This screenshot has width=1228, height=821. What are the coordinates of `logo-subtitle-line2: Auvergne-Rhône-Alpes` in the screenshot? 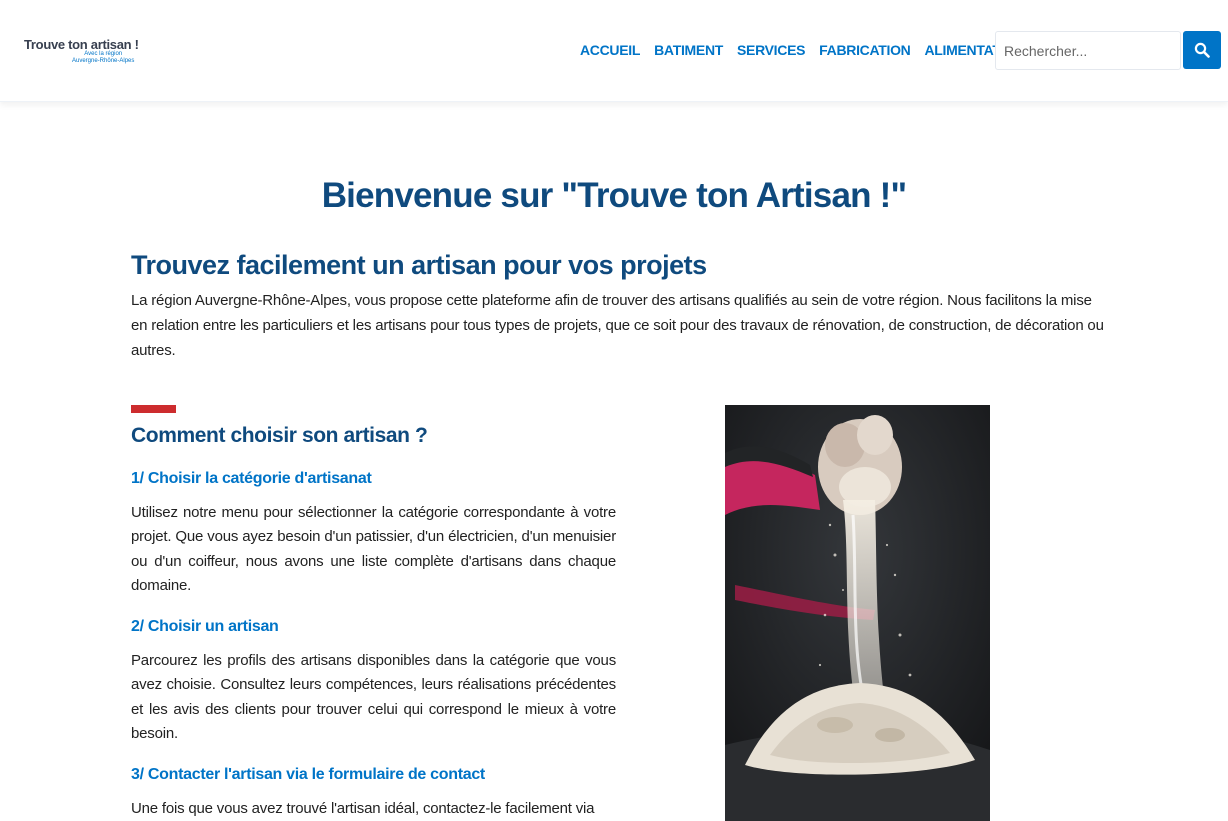 It's located at (103, 61).